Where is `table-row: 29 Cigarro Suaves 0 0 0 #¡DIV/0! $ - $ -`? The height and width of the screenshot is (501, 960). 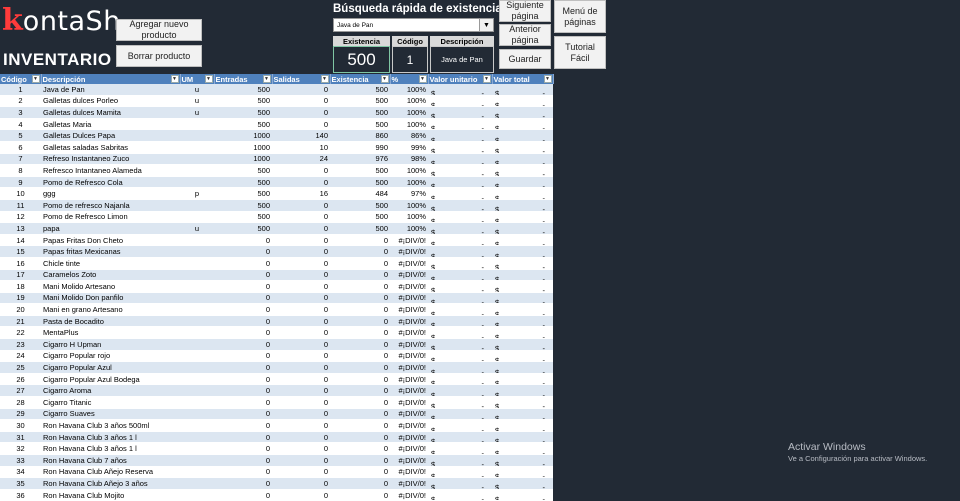
table-row: 29 Cigarro Suaves 0 0 0 #¡DIV/0! $ - $ - is located at coordinates (276, 414).